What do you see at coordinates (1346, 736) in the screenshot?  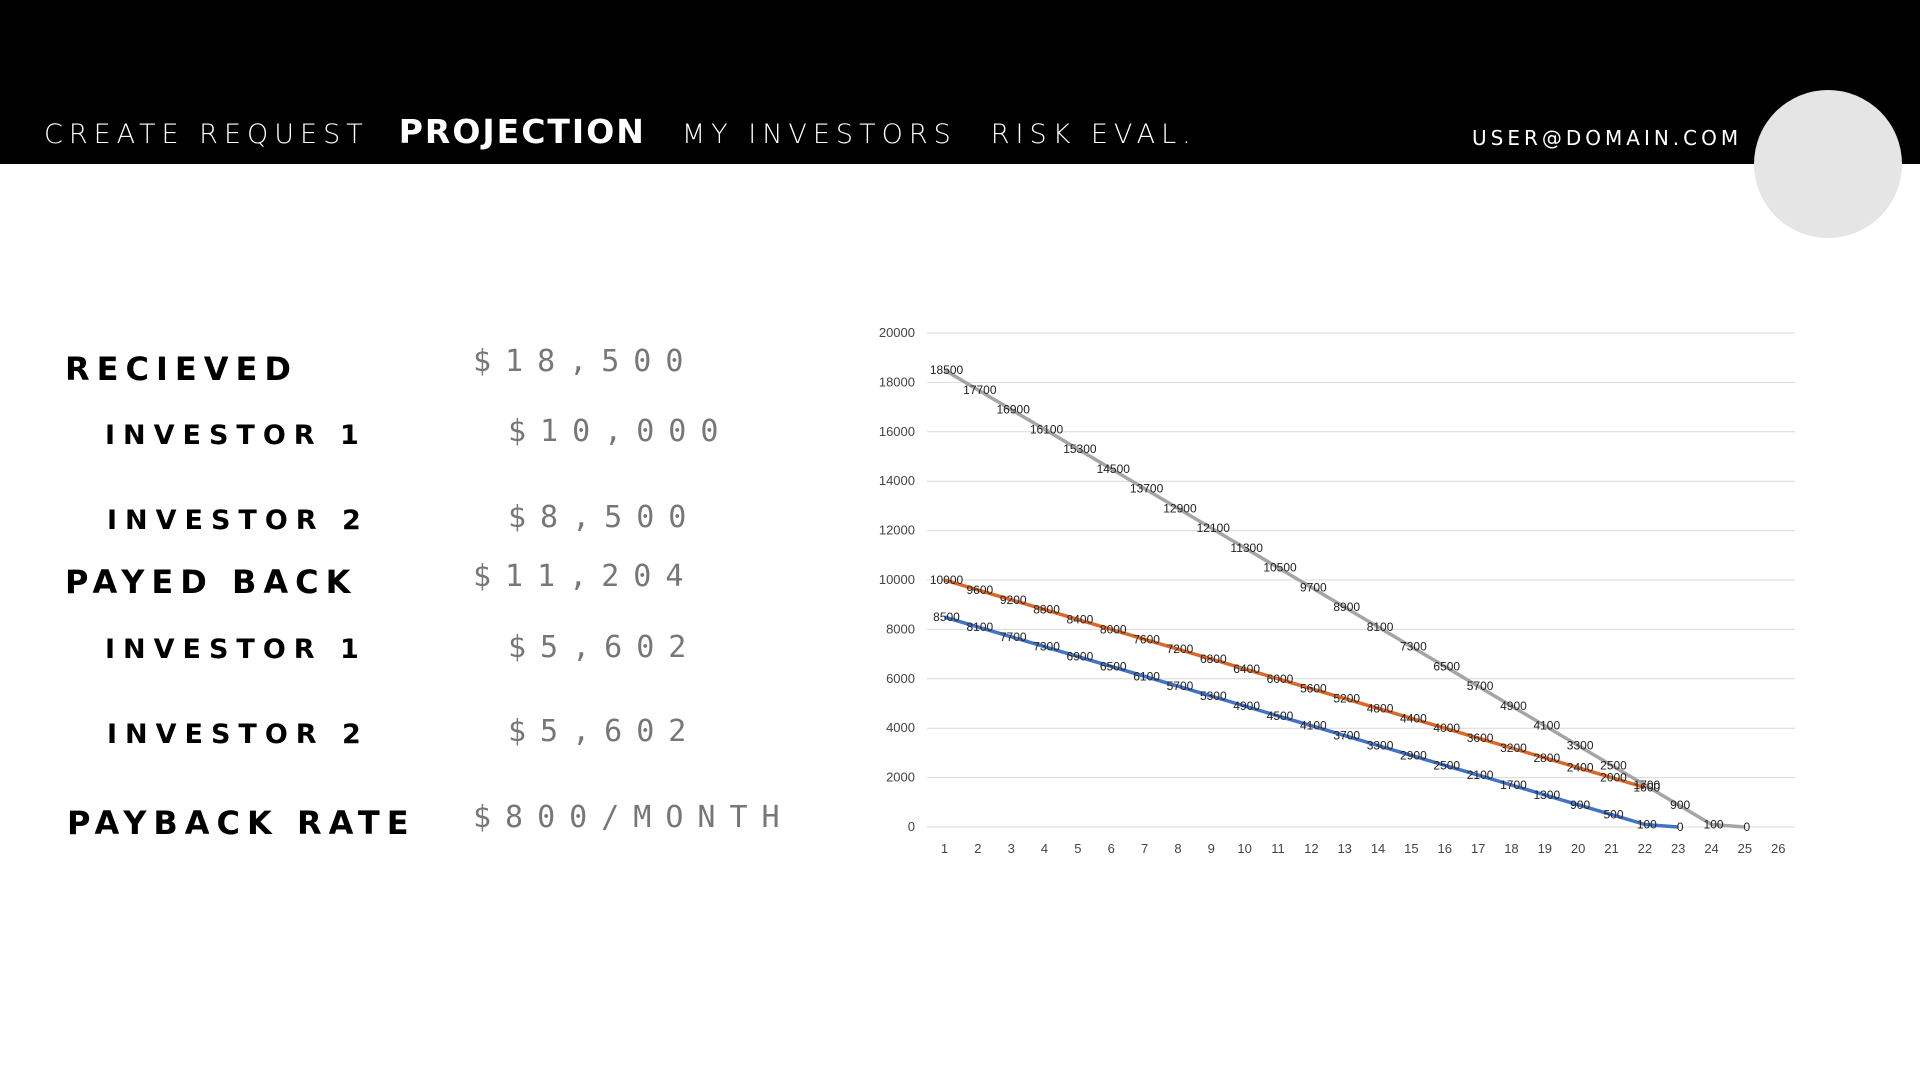 I see `data-label: 3700` at bounding box center [1346, 736].